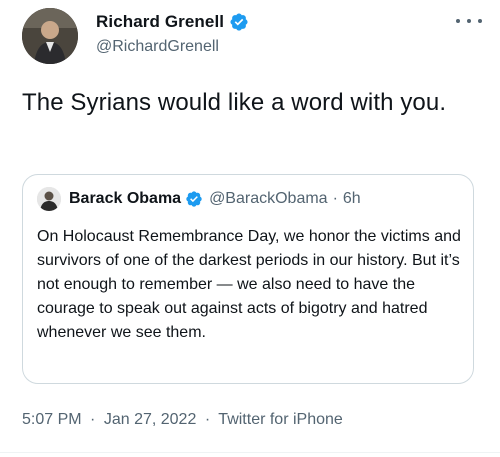  What do you see at coordinates (125, 198) in the screenshot?
I see `quoted-author-name: Barack Obama` at bounding box center [125, 198].